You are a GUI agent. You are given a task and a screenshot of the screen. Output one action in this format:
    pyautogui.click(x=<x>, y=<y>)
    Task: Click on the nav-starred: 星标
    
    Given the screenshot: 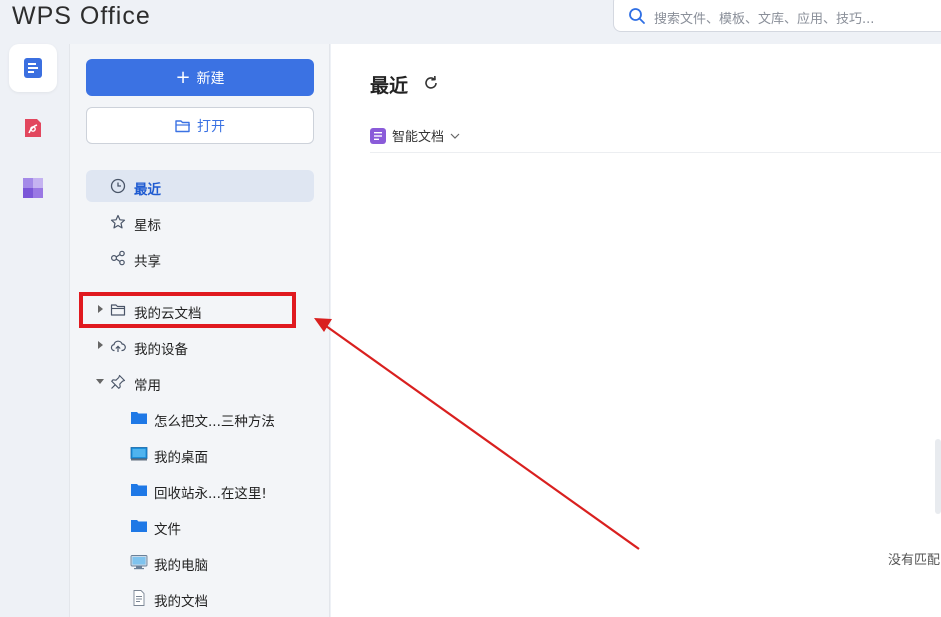 What is the action you would take?
    pyautogui.click(x=200, y=222)
    